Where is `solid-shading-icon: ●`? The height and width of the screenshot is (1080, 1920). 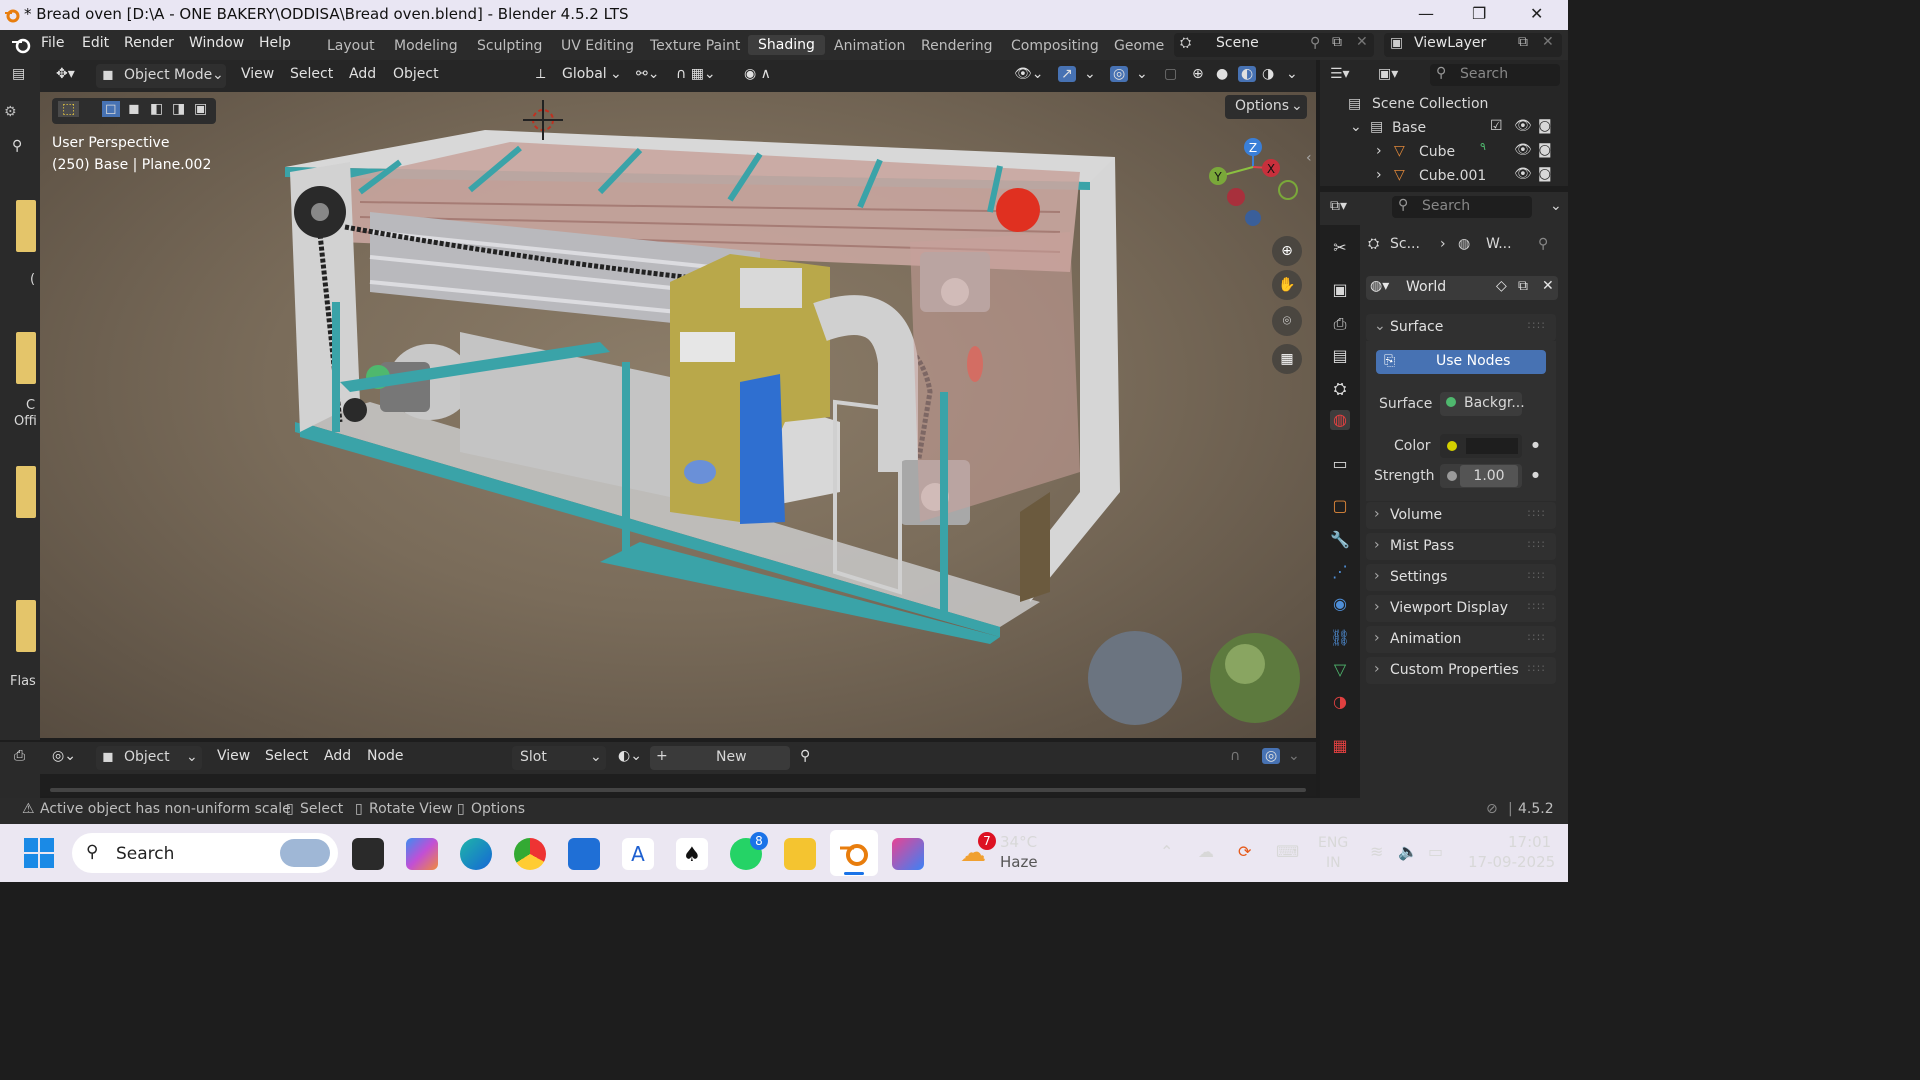
solid-shading-icon: ● is located at coordinates (1222, 74).